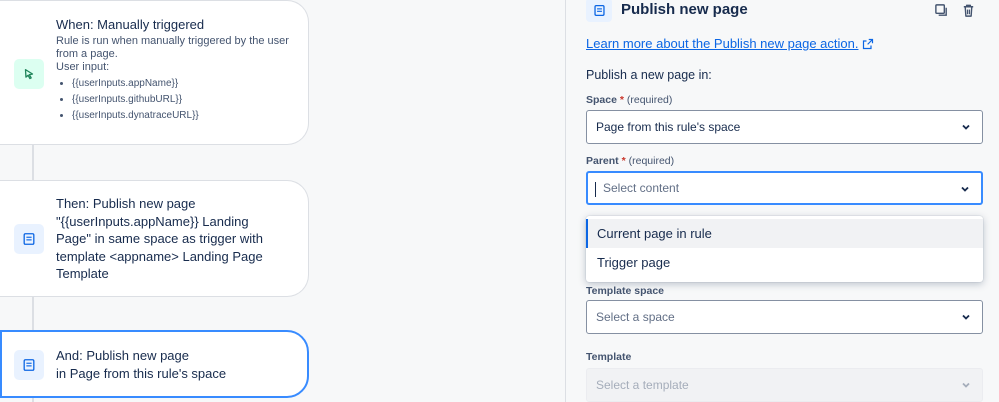  What do you see at coordinates (784, 188) in the screenshot?
I see `parent-select: Select content` at bounding box center [784, 188].